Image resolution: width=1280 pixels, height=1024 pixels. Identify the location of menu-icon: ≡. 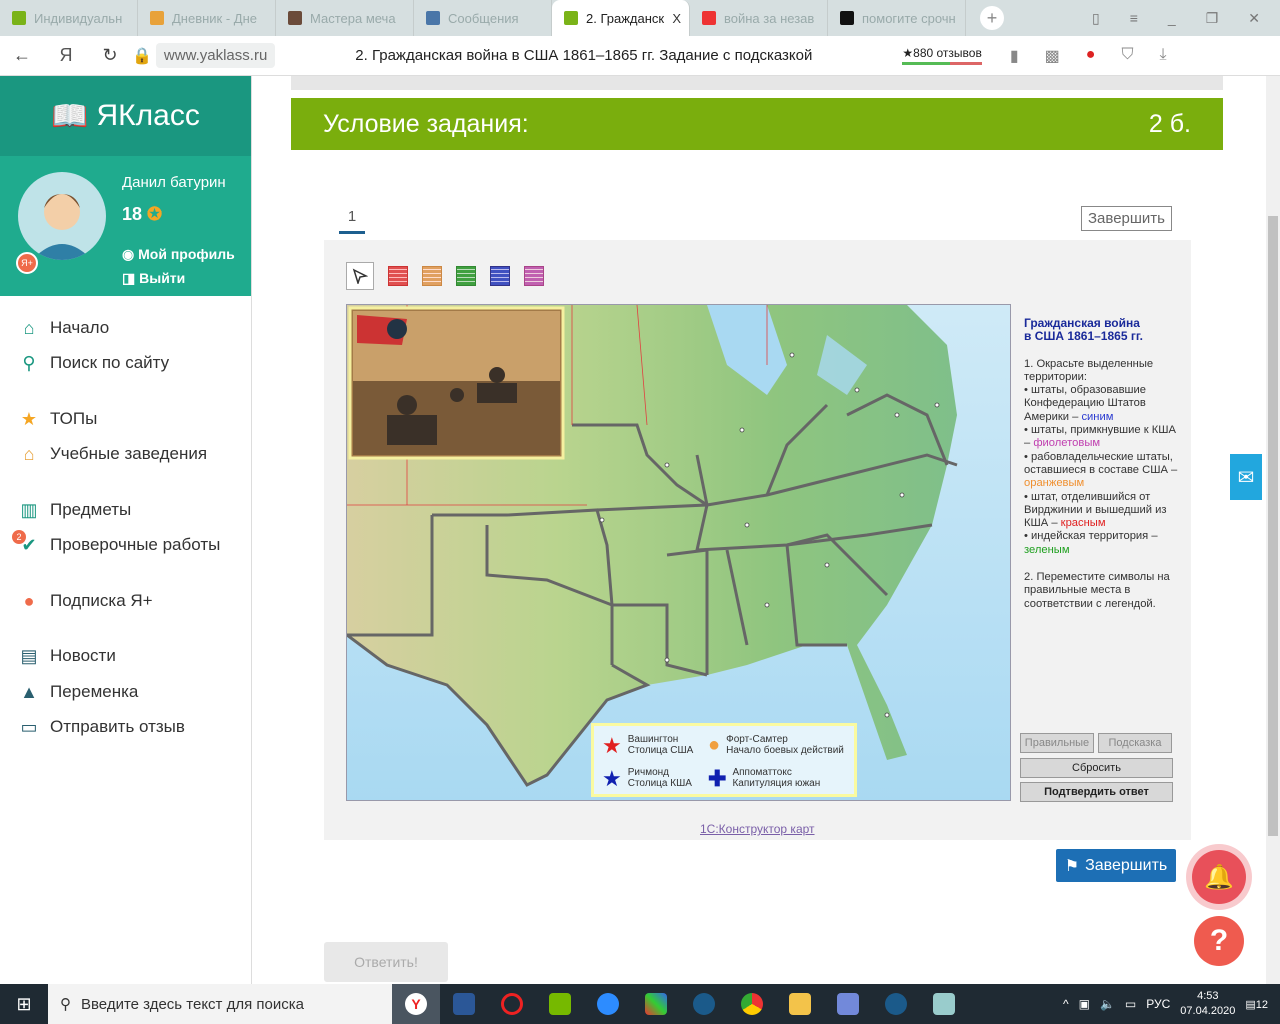
(1134, 18).